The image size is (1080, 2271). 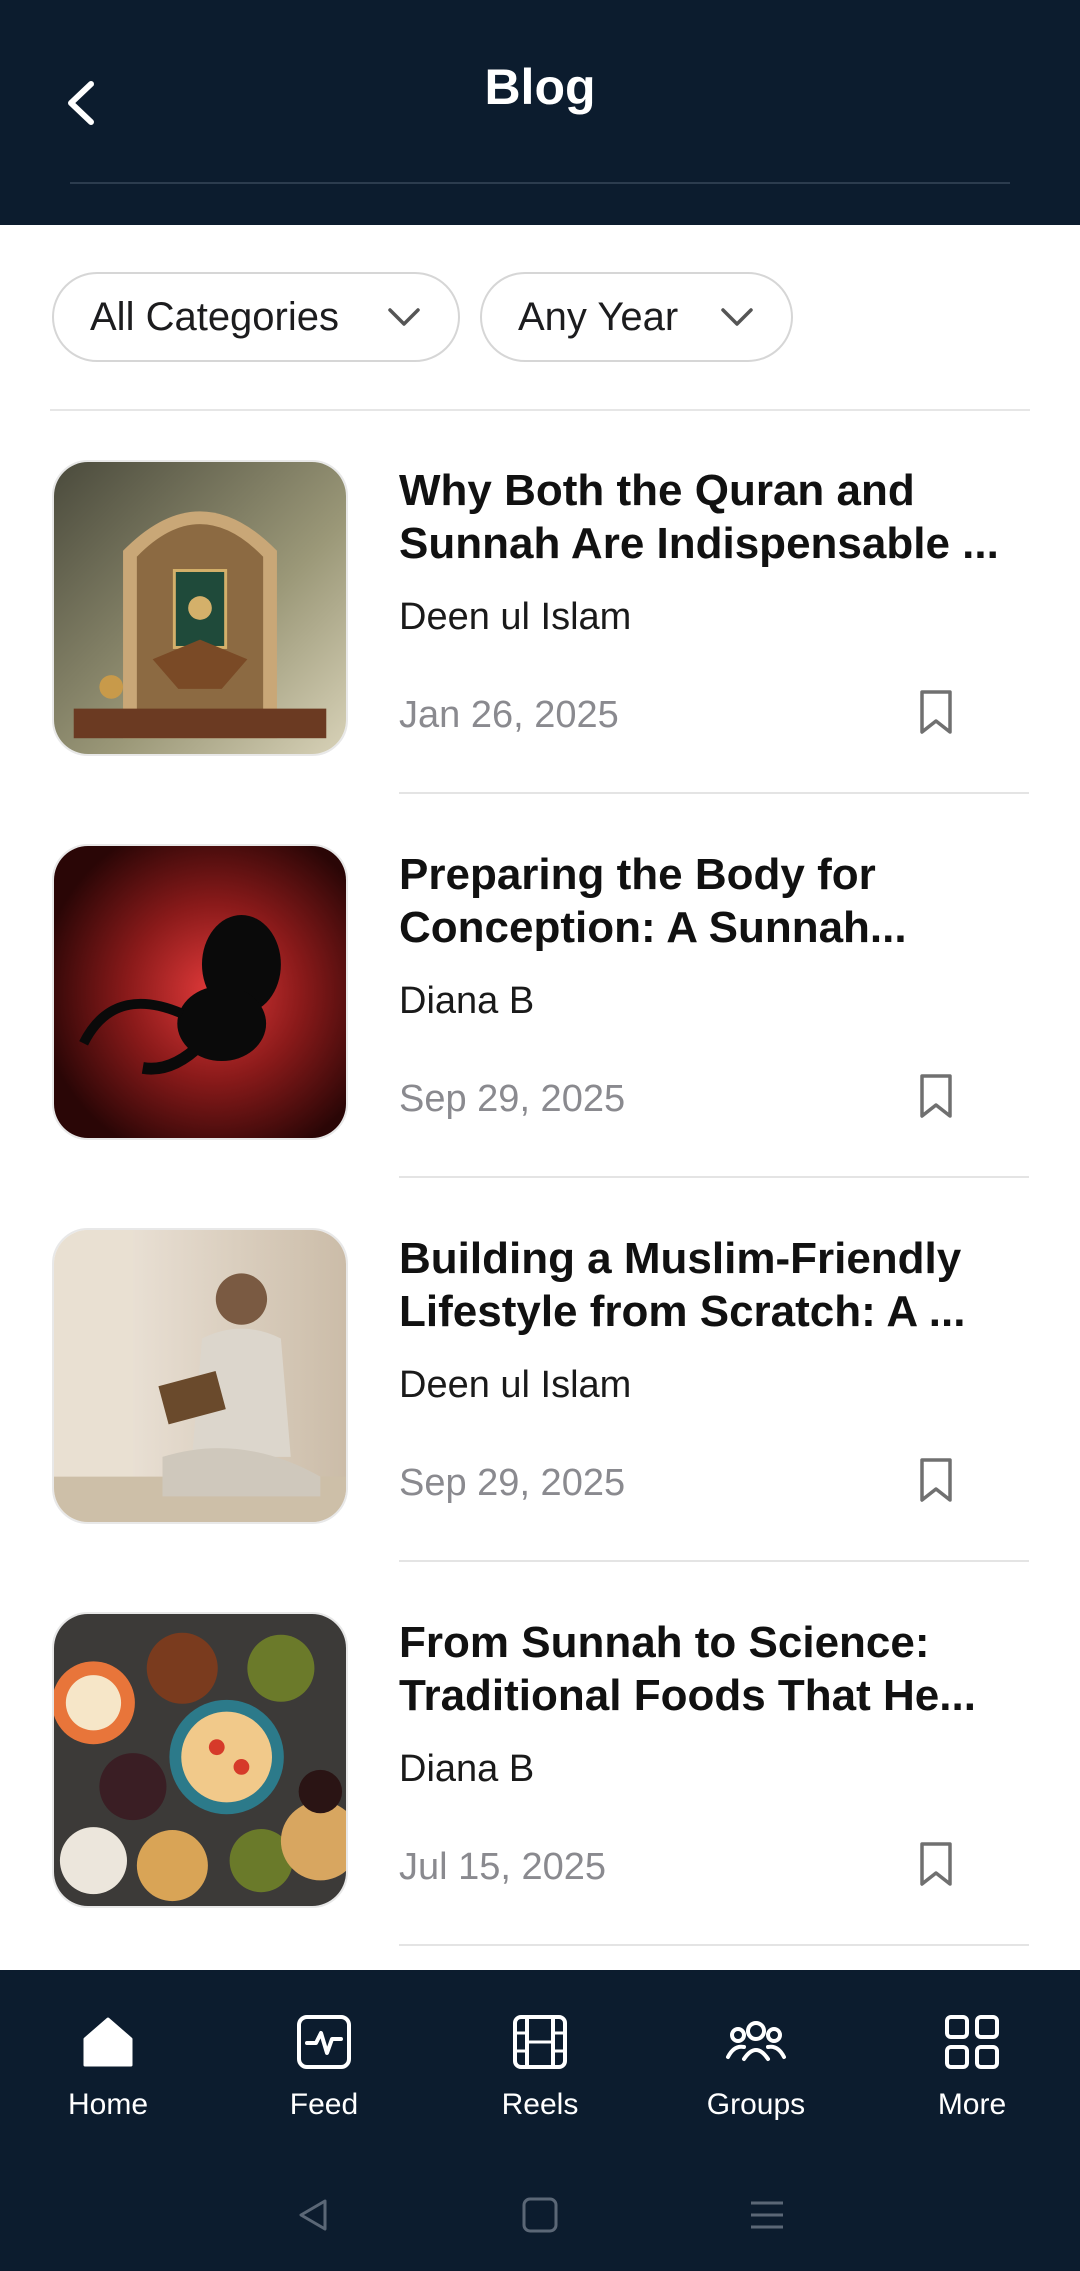 I want to click on tab-feed: Feed, so click(x=324, y=2066).